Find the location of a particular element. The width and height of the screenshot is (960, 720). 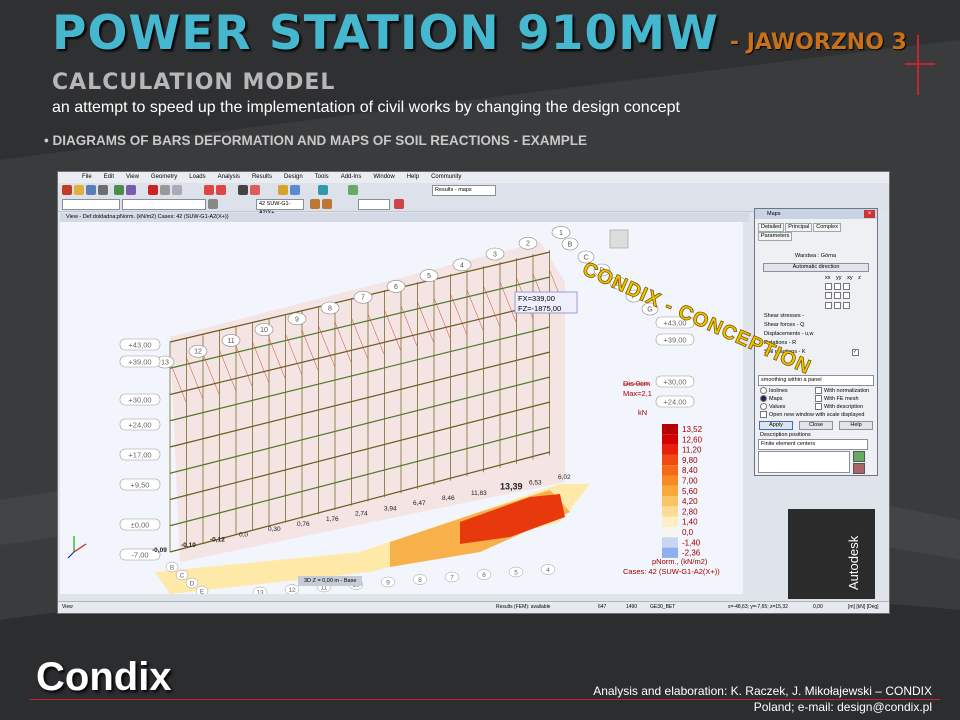

option-values: Values is located at coordinates (772, 406).